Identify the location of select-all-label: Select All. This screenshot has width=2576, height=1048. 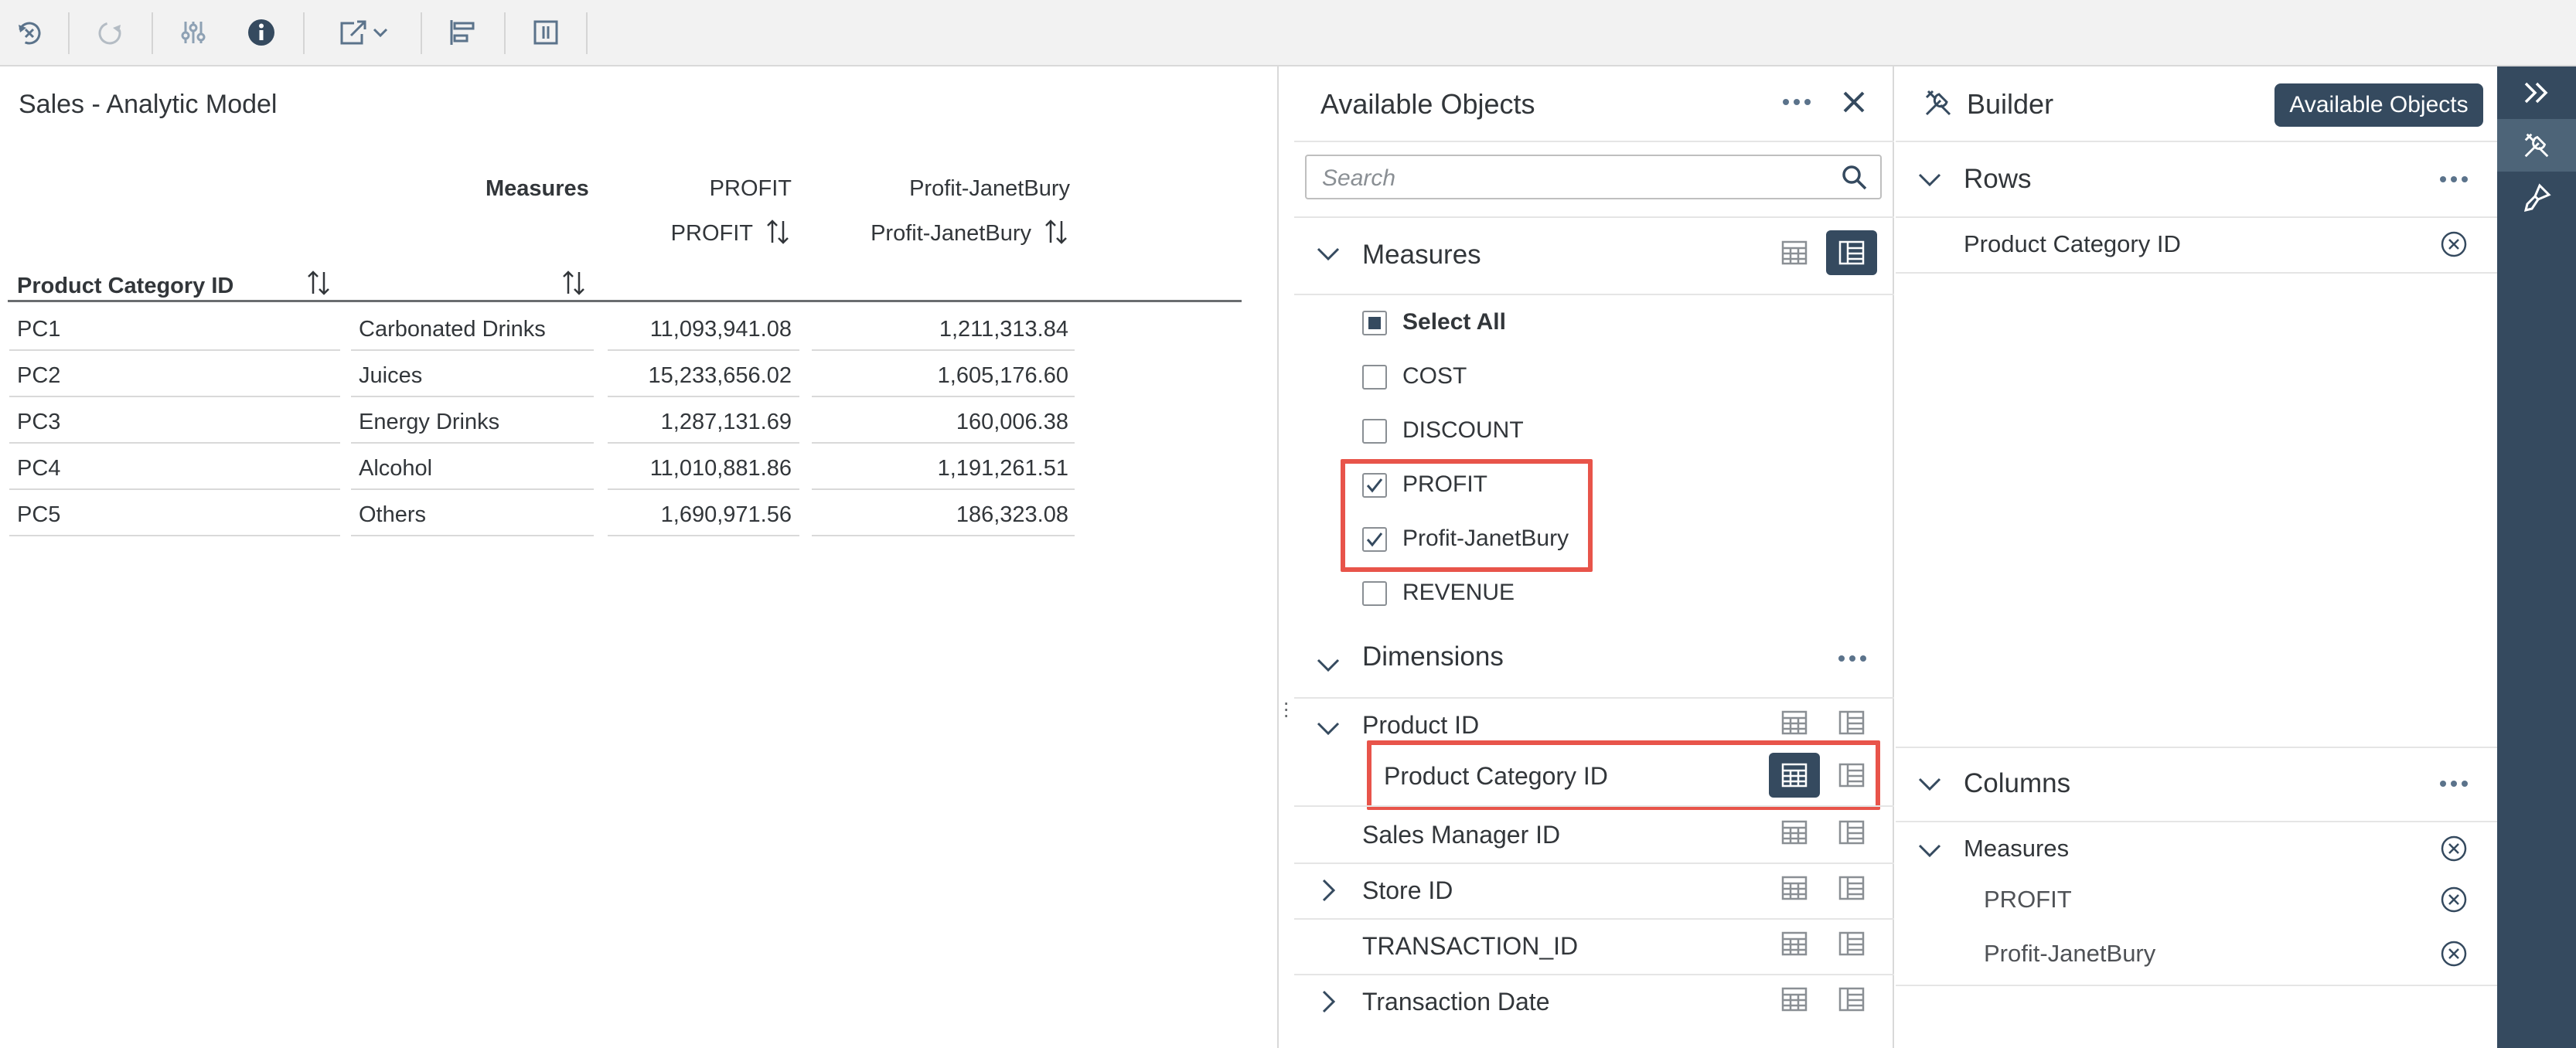
(1454, 322).